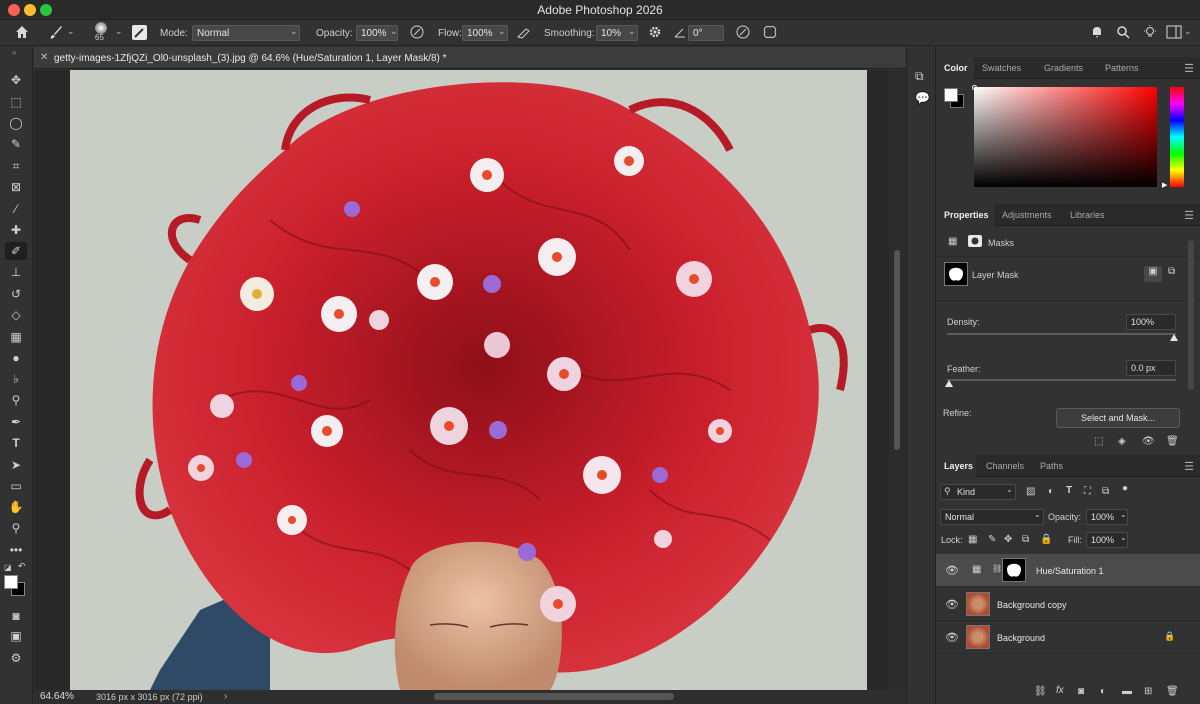 This screenshot has height=704, width=1200. What do you see at coordinates (139, 32) in the screenshot?
I see `brush-settings-icon` at bounding box center [139, 32].